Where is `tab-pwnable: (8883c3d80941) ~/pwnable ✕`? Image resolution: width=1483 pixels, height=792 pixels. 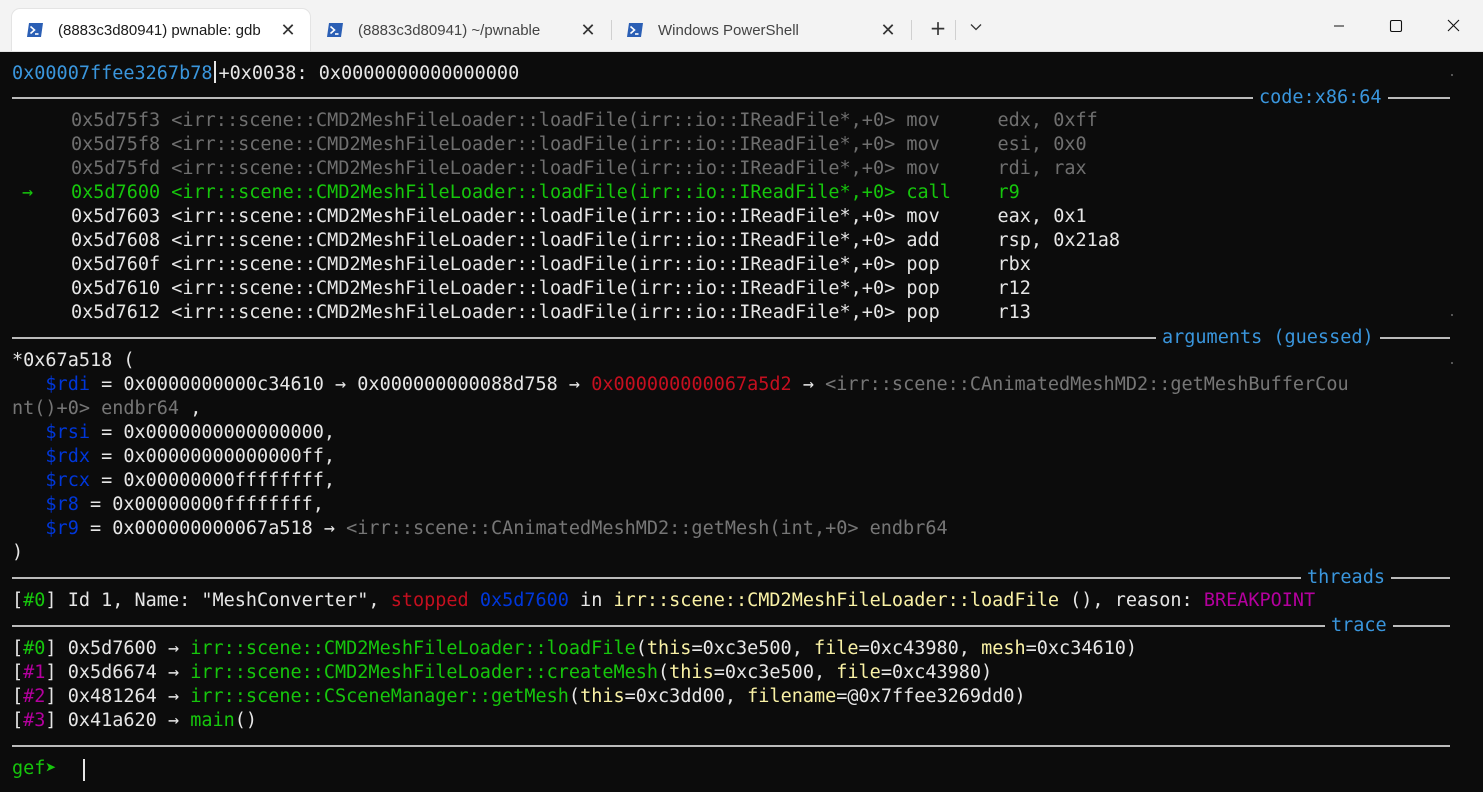
tab-pwnable: (8883c3d80941) ~/pwnable ✕ is located at coordinates (461, 30).